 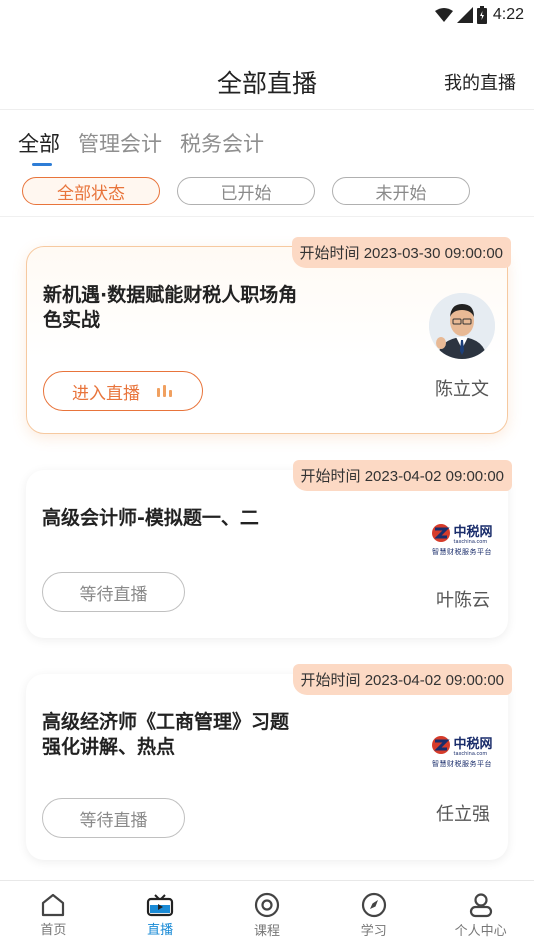 What do you see at coordinates (462, 326) in the screenshot?
I see `teacher-avatar` at bounding box center [462, 326].